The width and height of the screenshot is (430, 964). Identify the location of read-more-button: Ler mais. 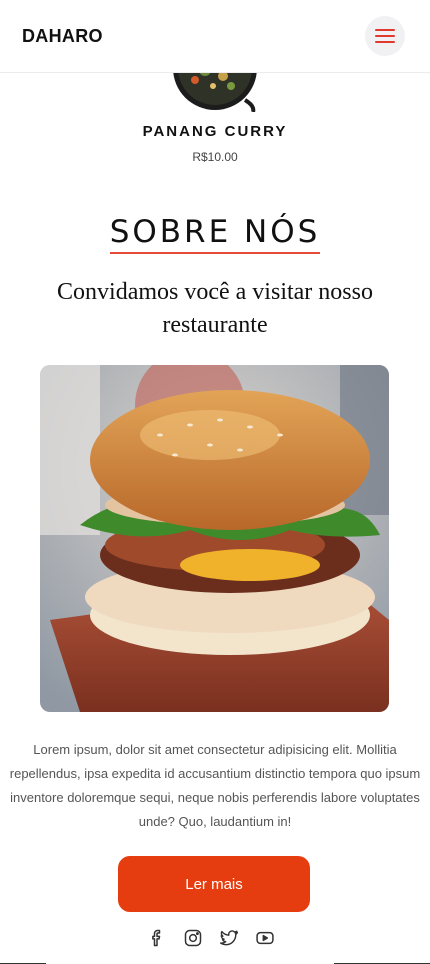
(214, 884).